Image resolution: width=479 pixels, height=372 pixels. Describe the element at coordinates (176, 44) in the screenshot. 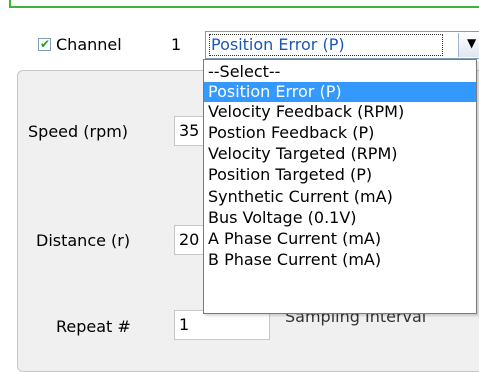

I see `channel-number: 1` at that location.